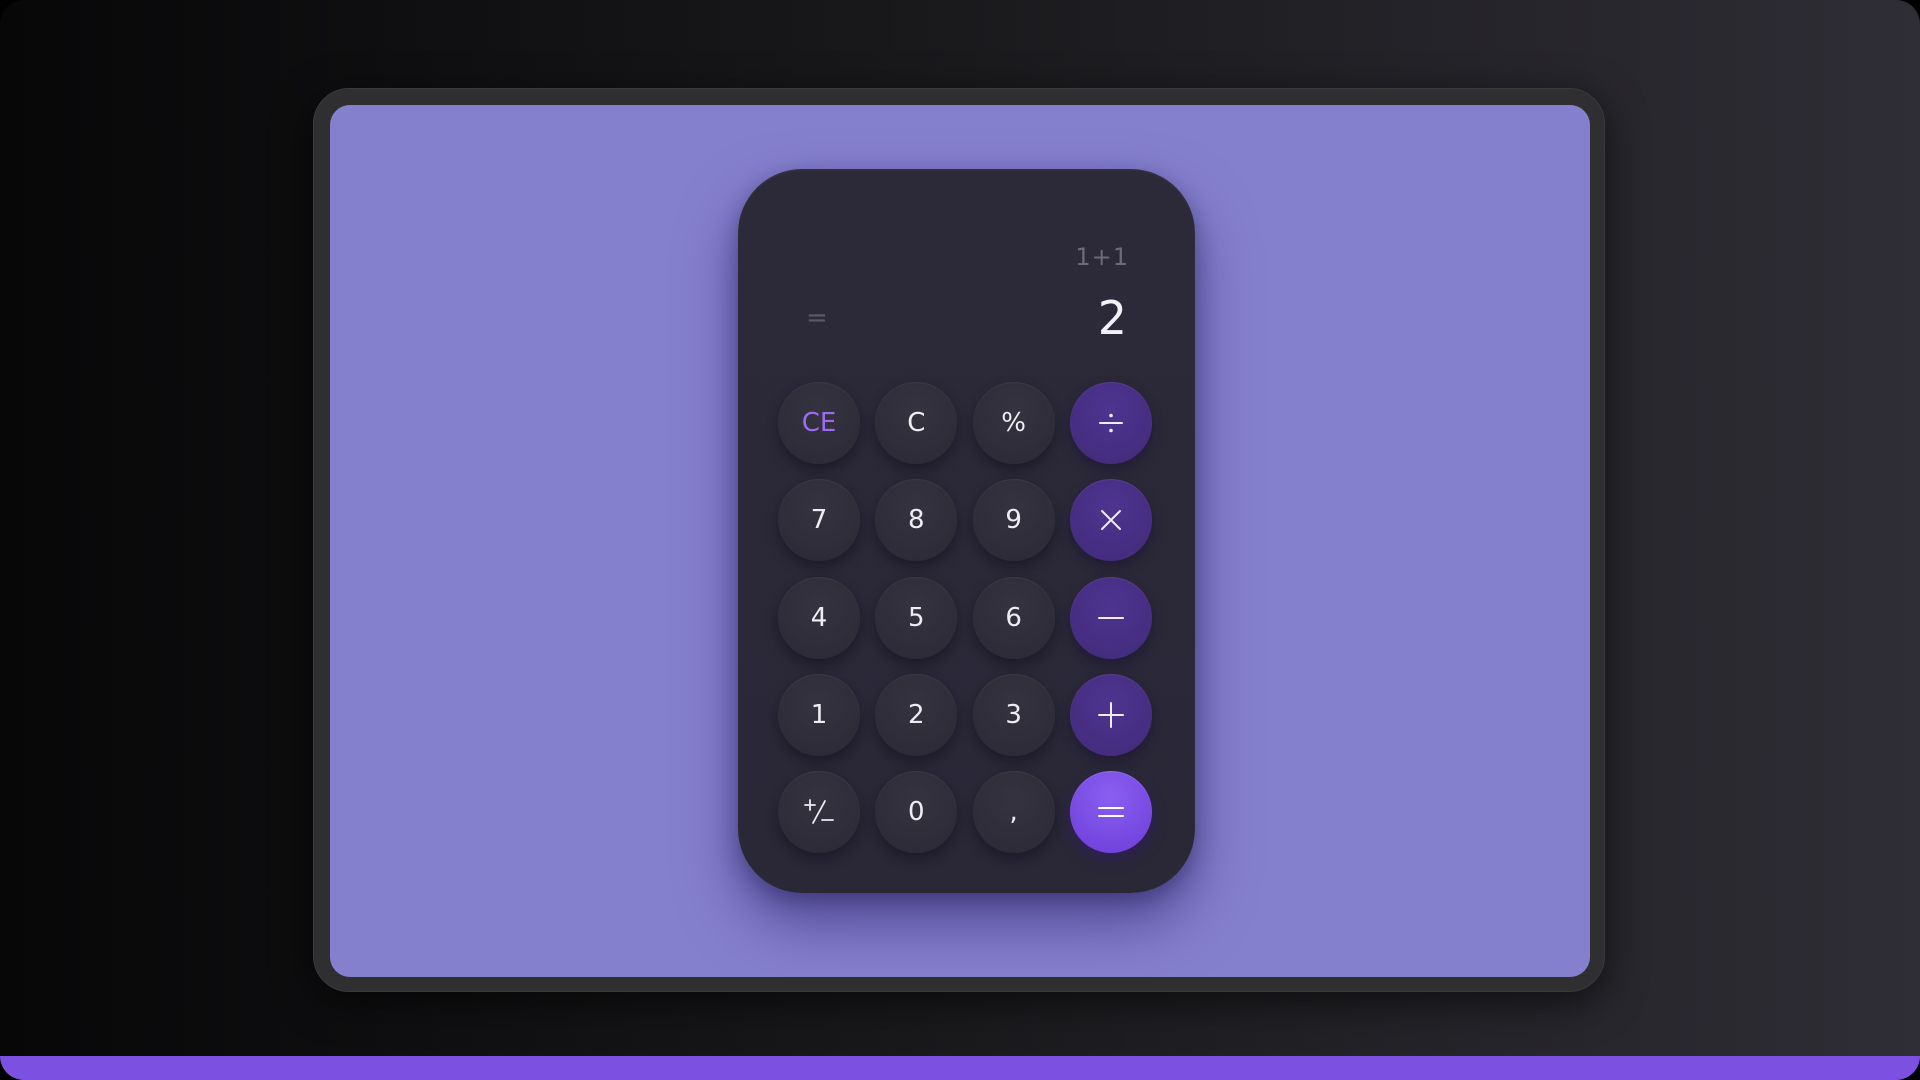 This screenshot has width=1920, height=1080. Describe the element at coordinates (819, 617) in the screenshot. I see `digit-4-button: 4` at that location.